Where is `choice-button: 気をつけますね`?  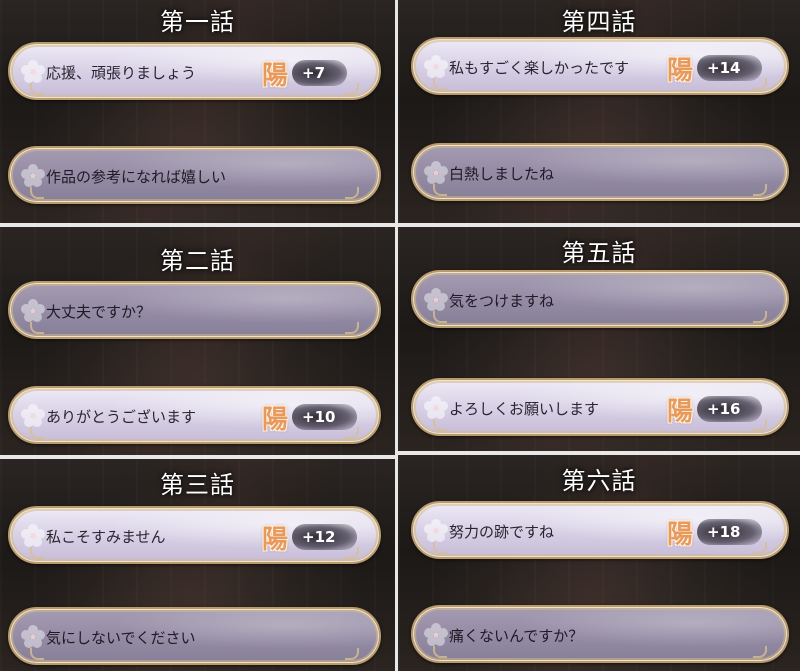 choice-button: 気をつけますね is located at coordinates (600, 299).